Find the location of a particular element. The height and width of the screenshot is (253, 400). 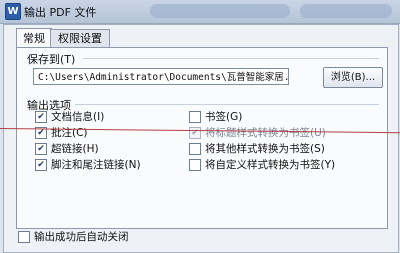

tab-permissions: 权限设置 is located at coordinates (80, 38).